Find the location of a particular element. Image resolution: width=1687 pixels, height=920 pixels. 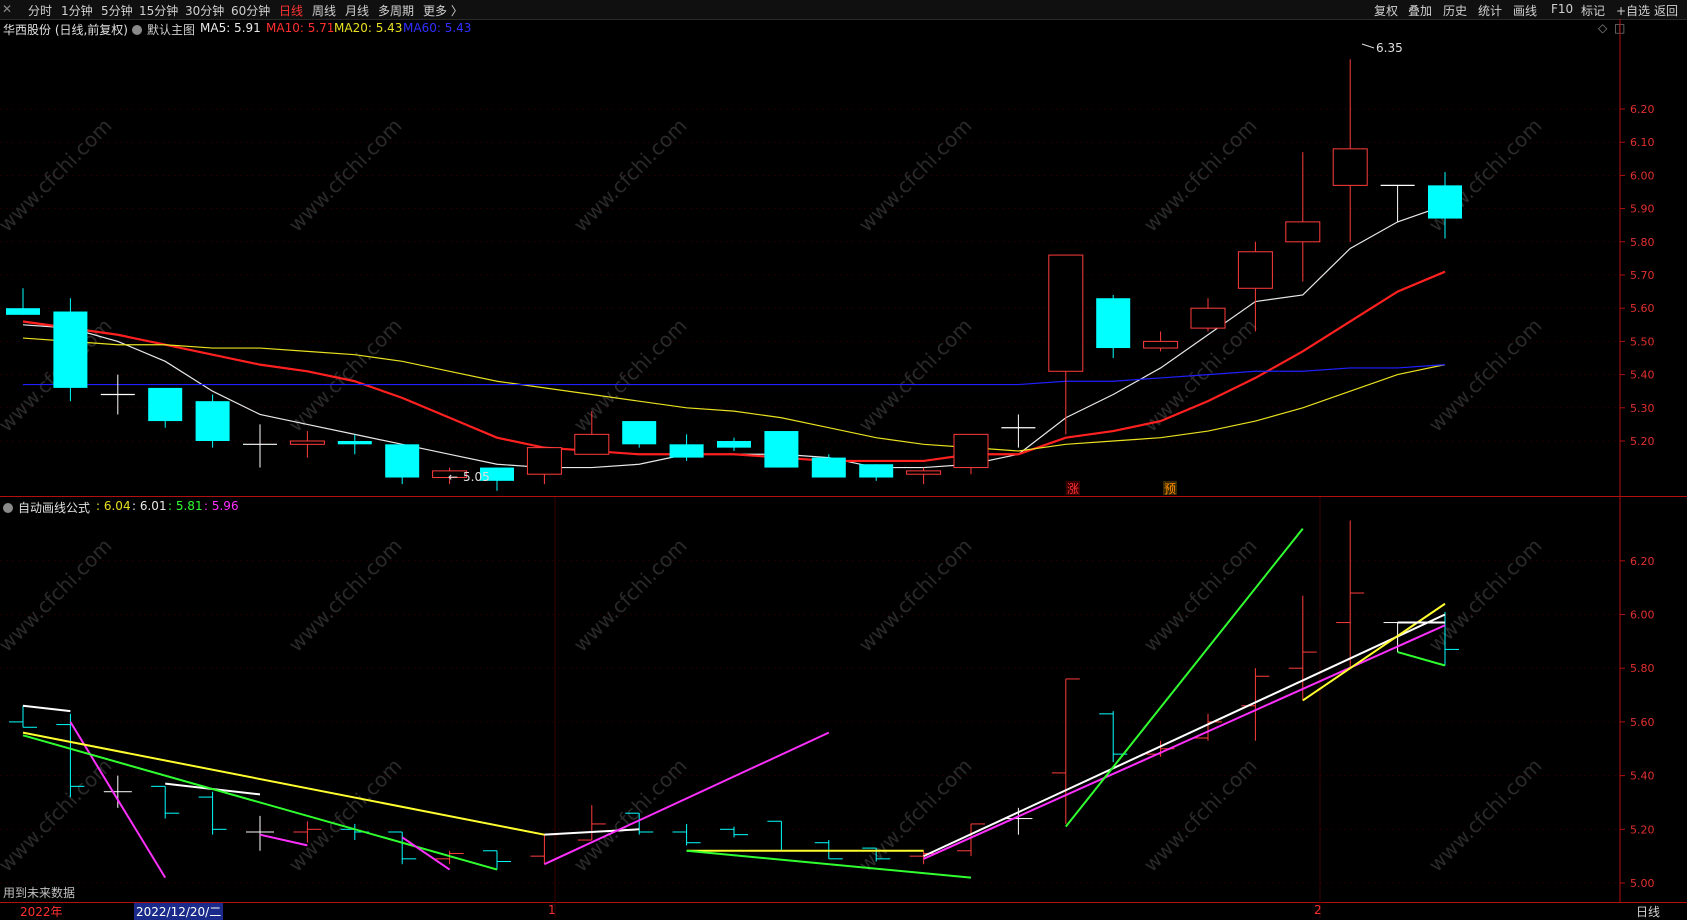

y-tick-label: 5.70 is located at coordinates (1642, 275).